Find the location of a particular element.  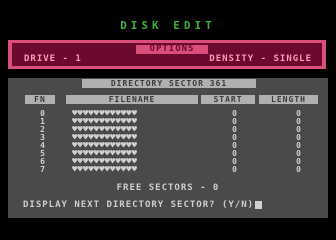

table-row-filename: ♥♥♥♥♥♥♥♥♥♥♥♥ is located at coordinates (105, 170).